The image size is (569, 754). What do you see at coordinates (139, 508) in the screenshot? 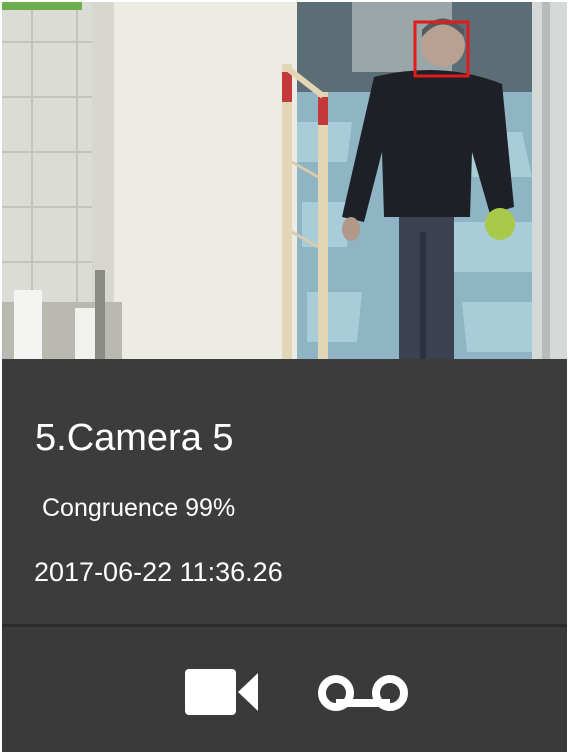
I see `congruence-score: Congruence 99%` at bounding box center [139, 508].